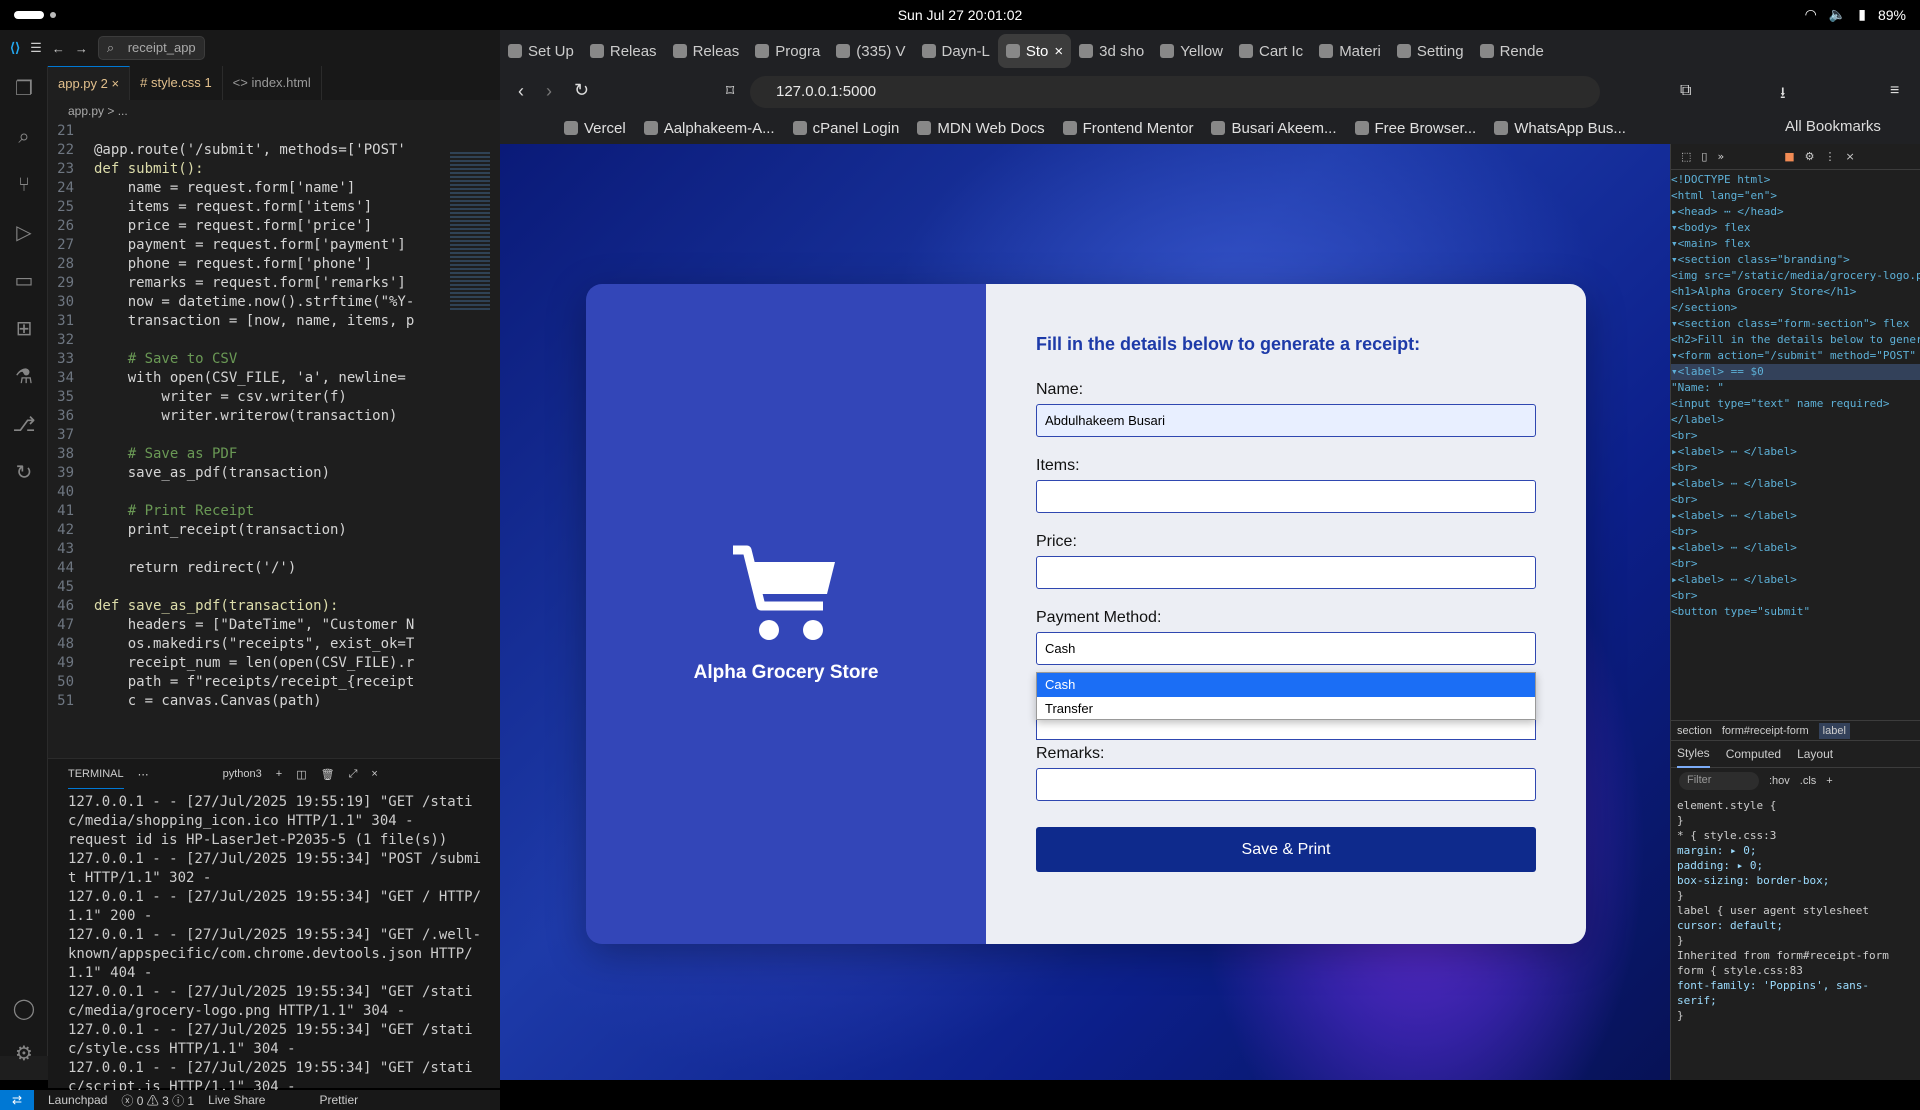  Describe the element at coordinates (248, 340) in the screenshot. I see `code-line: 32` at that location.